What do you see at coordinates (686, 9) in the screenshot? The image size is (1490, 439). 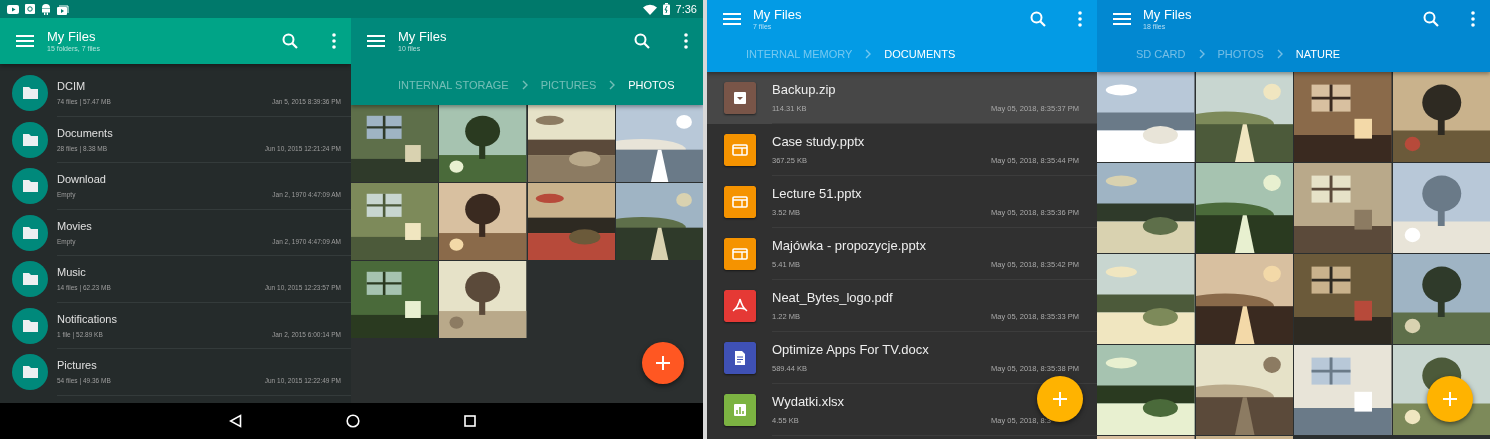 I see `clock-time: 7:36` at bounding box center [686, 9].